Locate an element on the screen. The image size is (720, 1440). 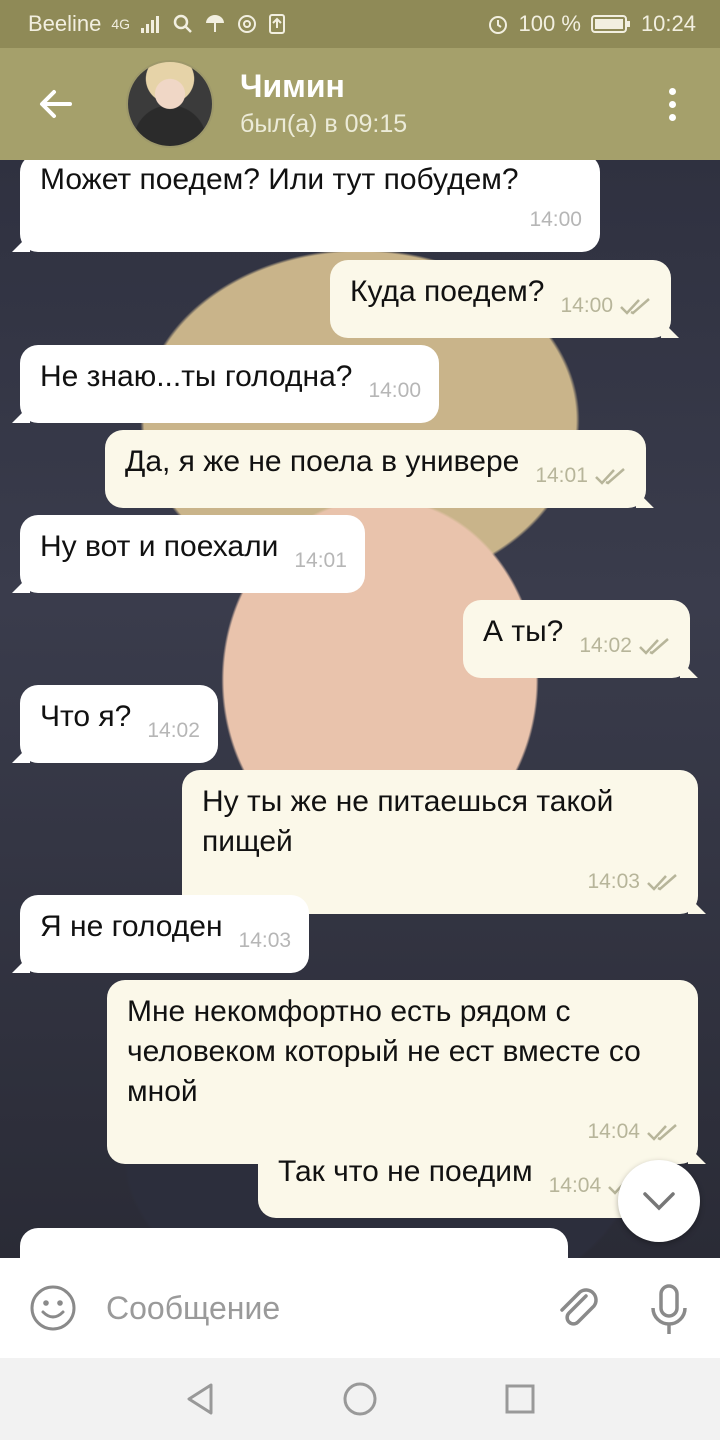
message-incoming: Ну вот и поехали 14:01 is located at coordinates (192, 554).